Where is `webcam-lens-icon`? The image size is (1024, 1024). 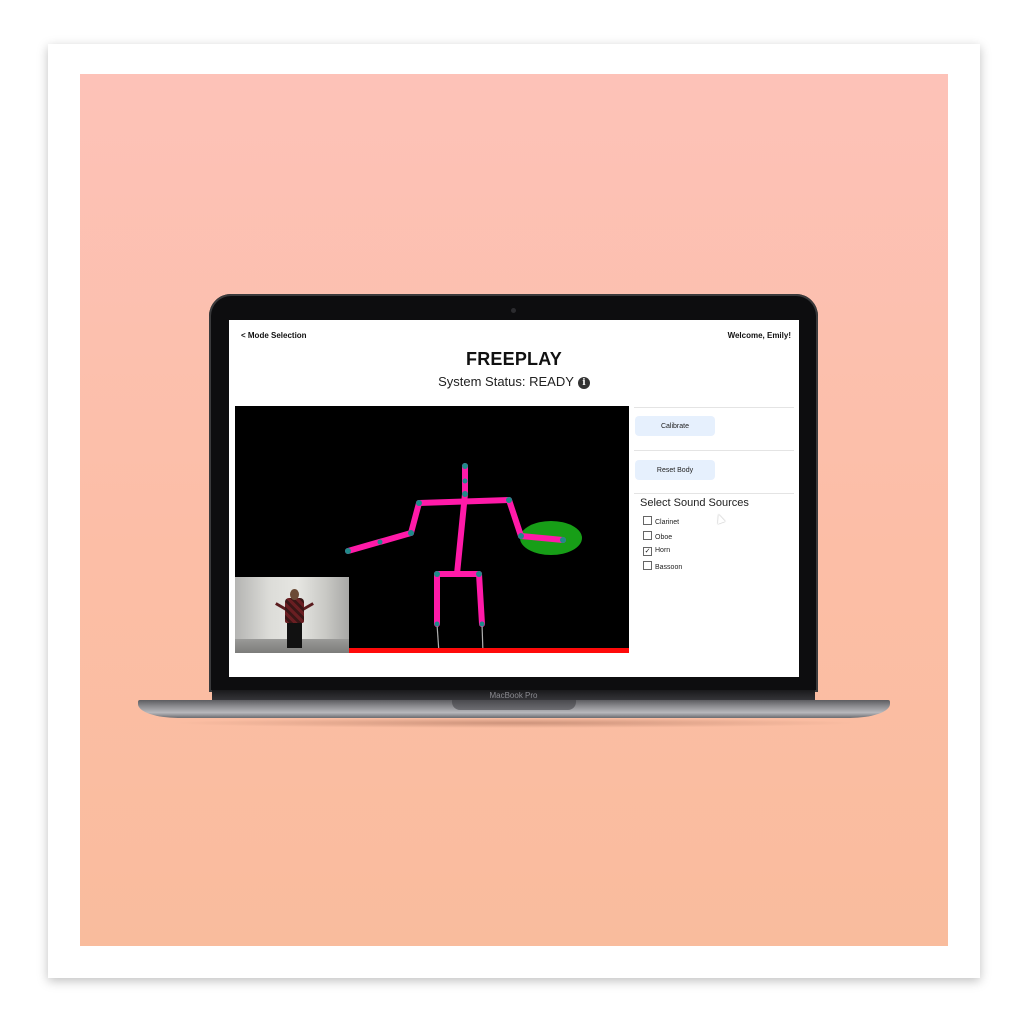 webcam-lens-icon is located at coordinates (513, 310).